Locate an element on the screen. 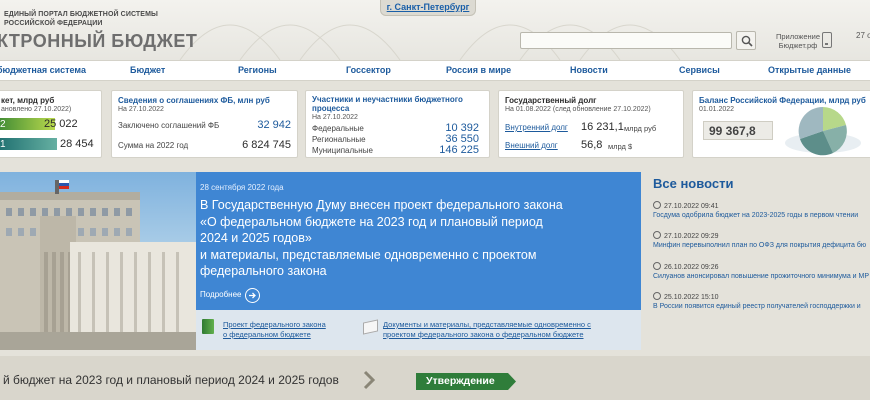 The image size is (870, 400). draft-law-link-line2: о федеральном бюджете is located at coordinates (274, 335).